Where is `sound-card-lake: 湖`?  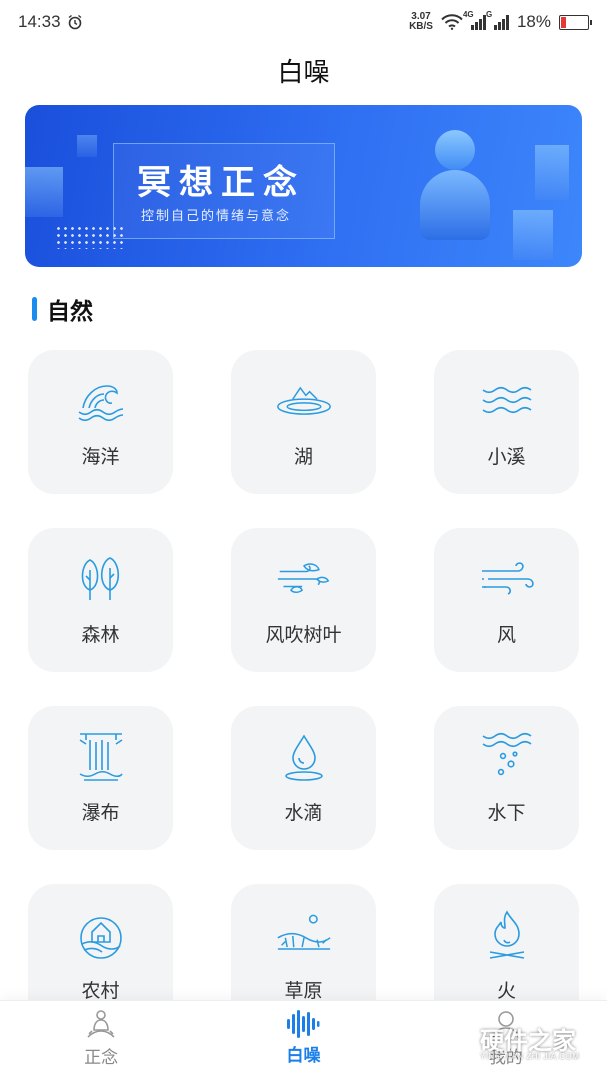
sound-card-lake: 湖 is located at coordinates (303, 422).